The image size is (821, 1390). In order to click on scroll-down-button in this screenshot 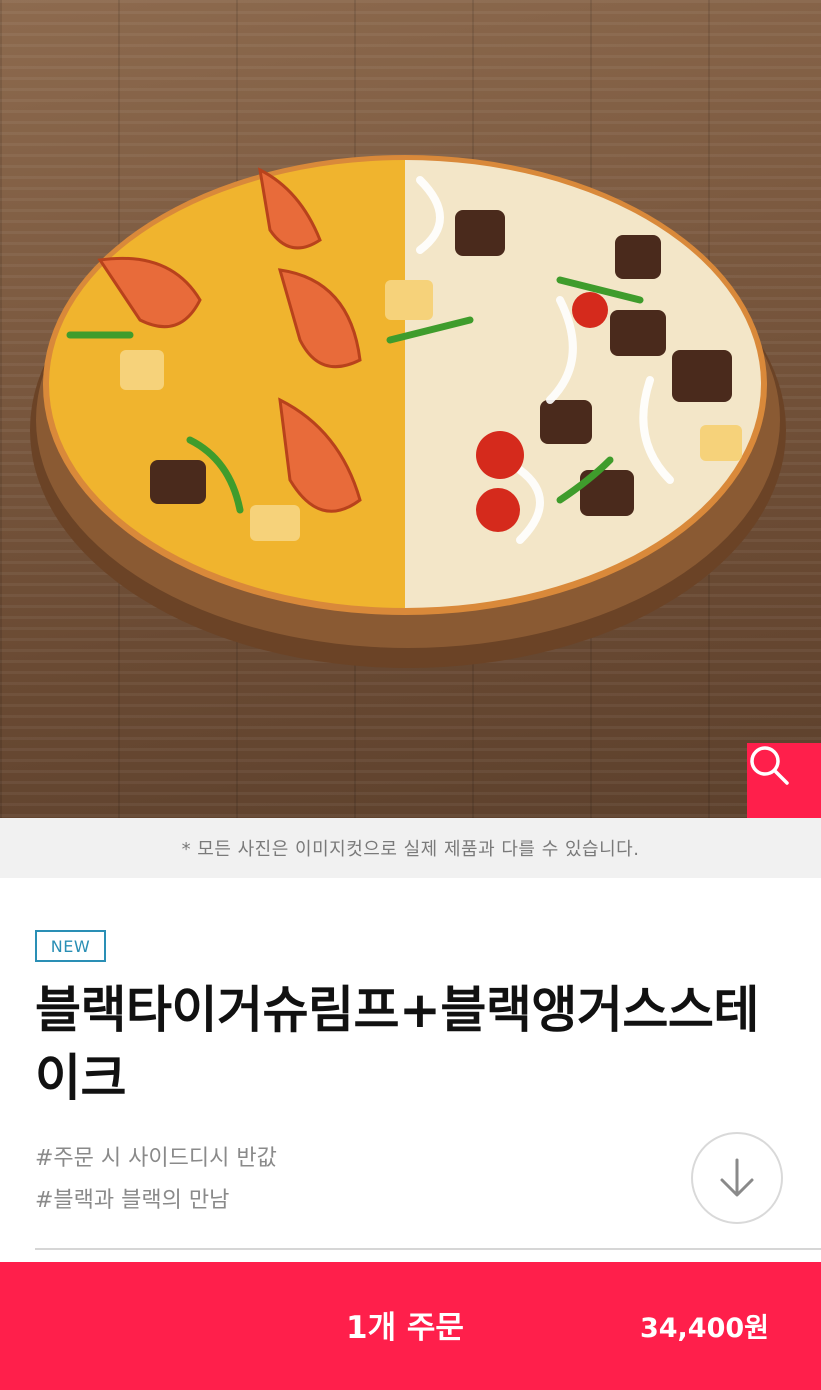, I will do `click(737, 1178)`.